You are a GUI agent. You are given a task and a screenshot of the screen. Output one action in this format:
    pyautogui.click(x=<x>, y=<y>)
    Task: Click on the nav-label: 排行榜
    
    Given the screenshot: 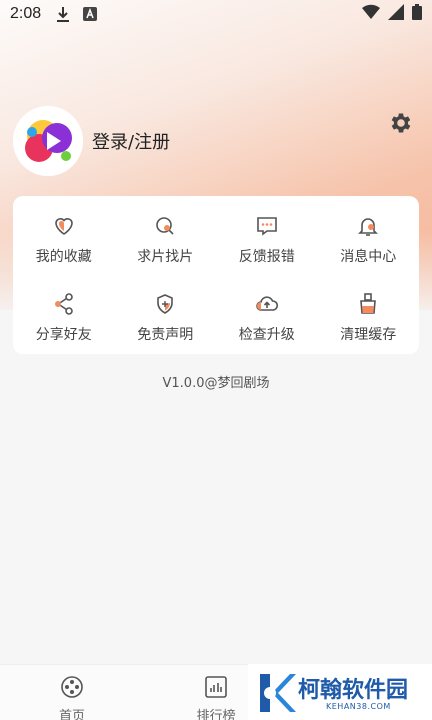 What is the action you would take?
    pyautogui.click(x=216, y=714)
    